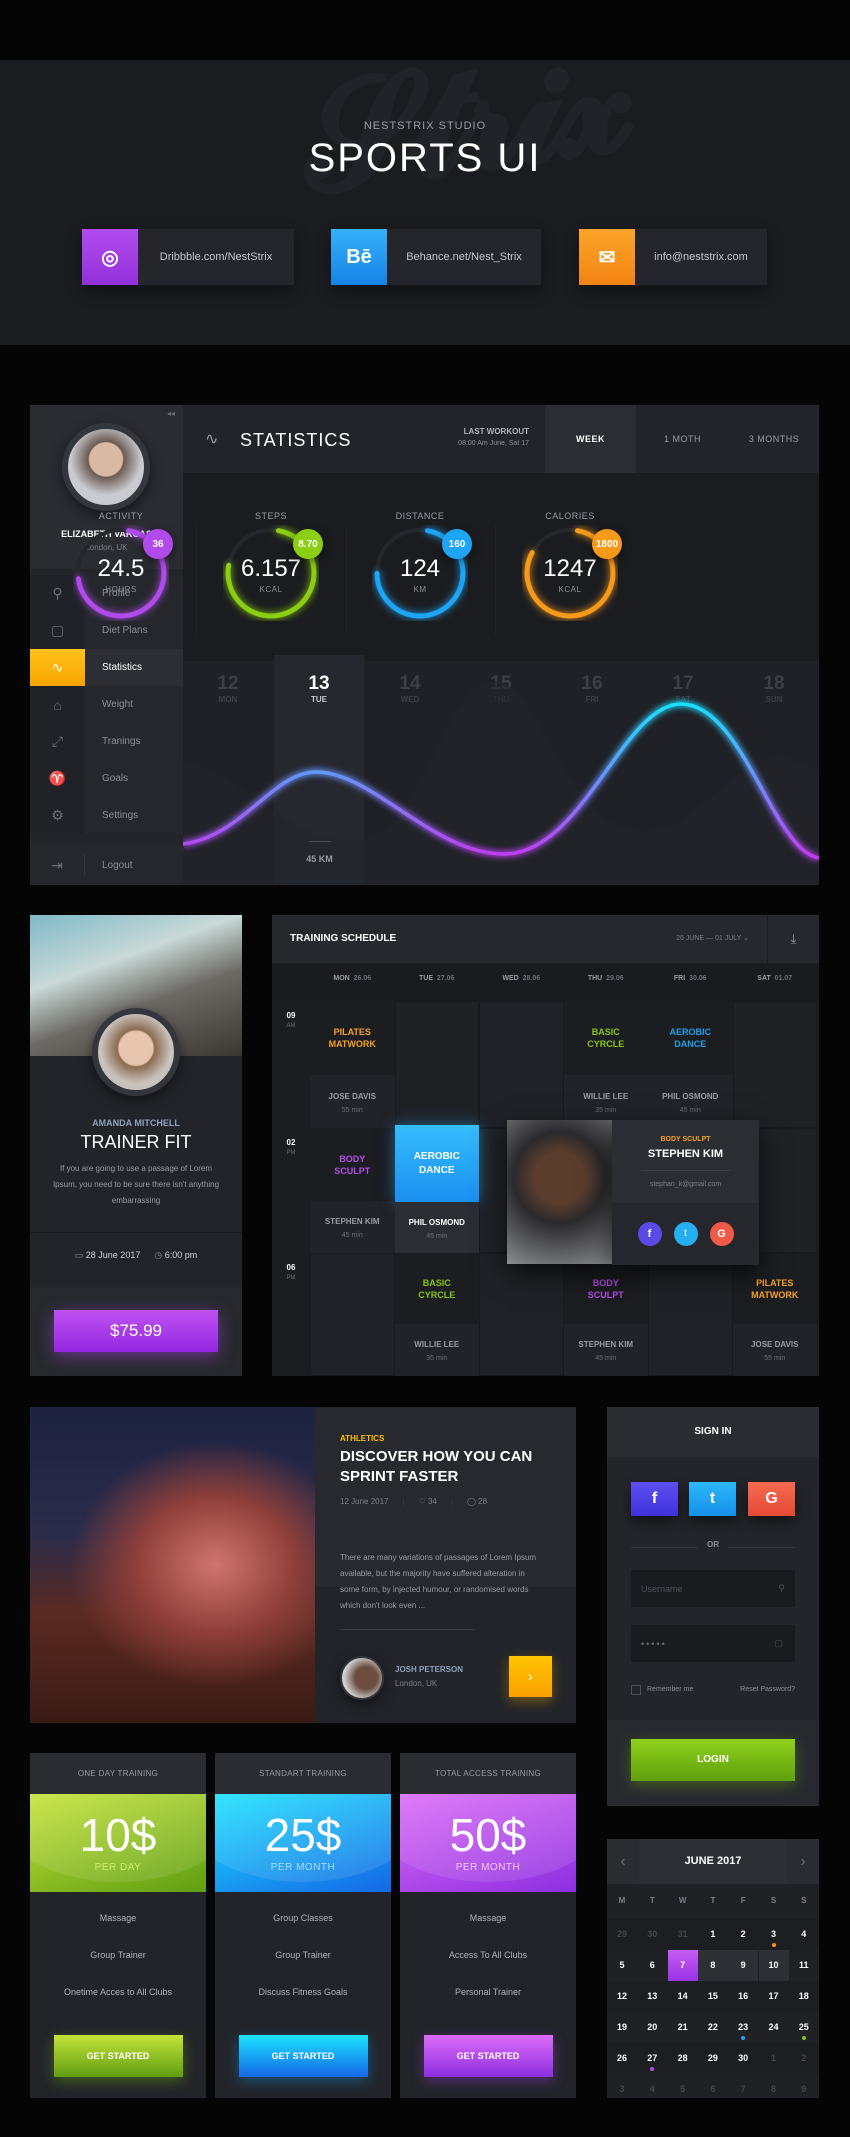 This screenshot has width=850, height=2137. What do you see at coordinates (622, 1900) in the screenshot?
I see `weekday-label: M` at bounding box center [622, 1900].